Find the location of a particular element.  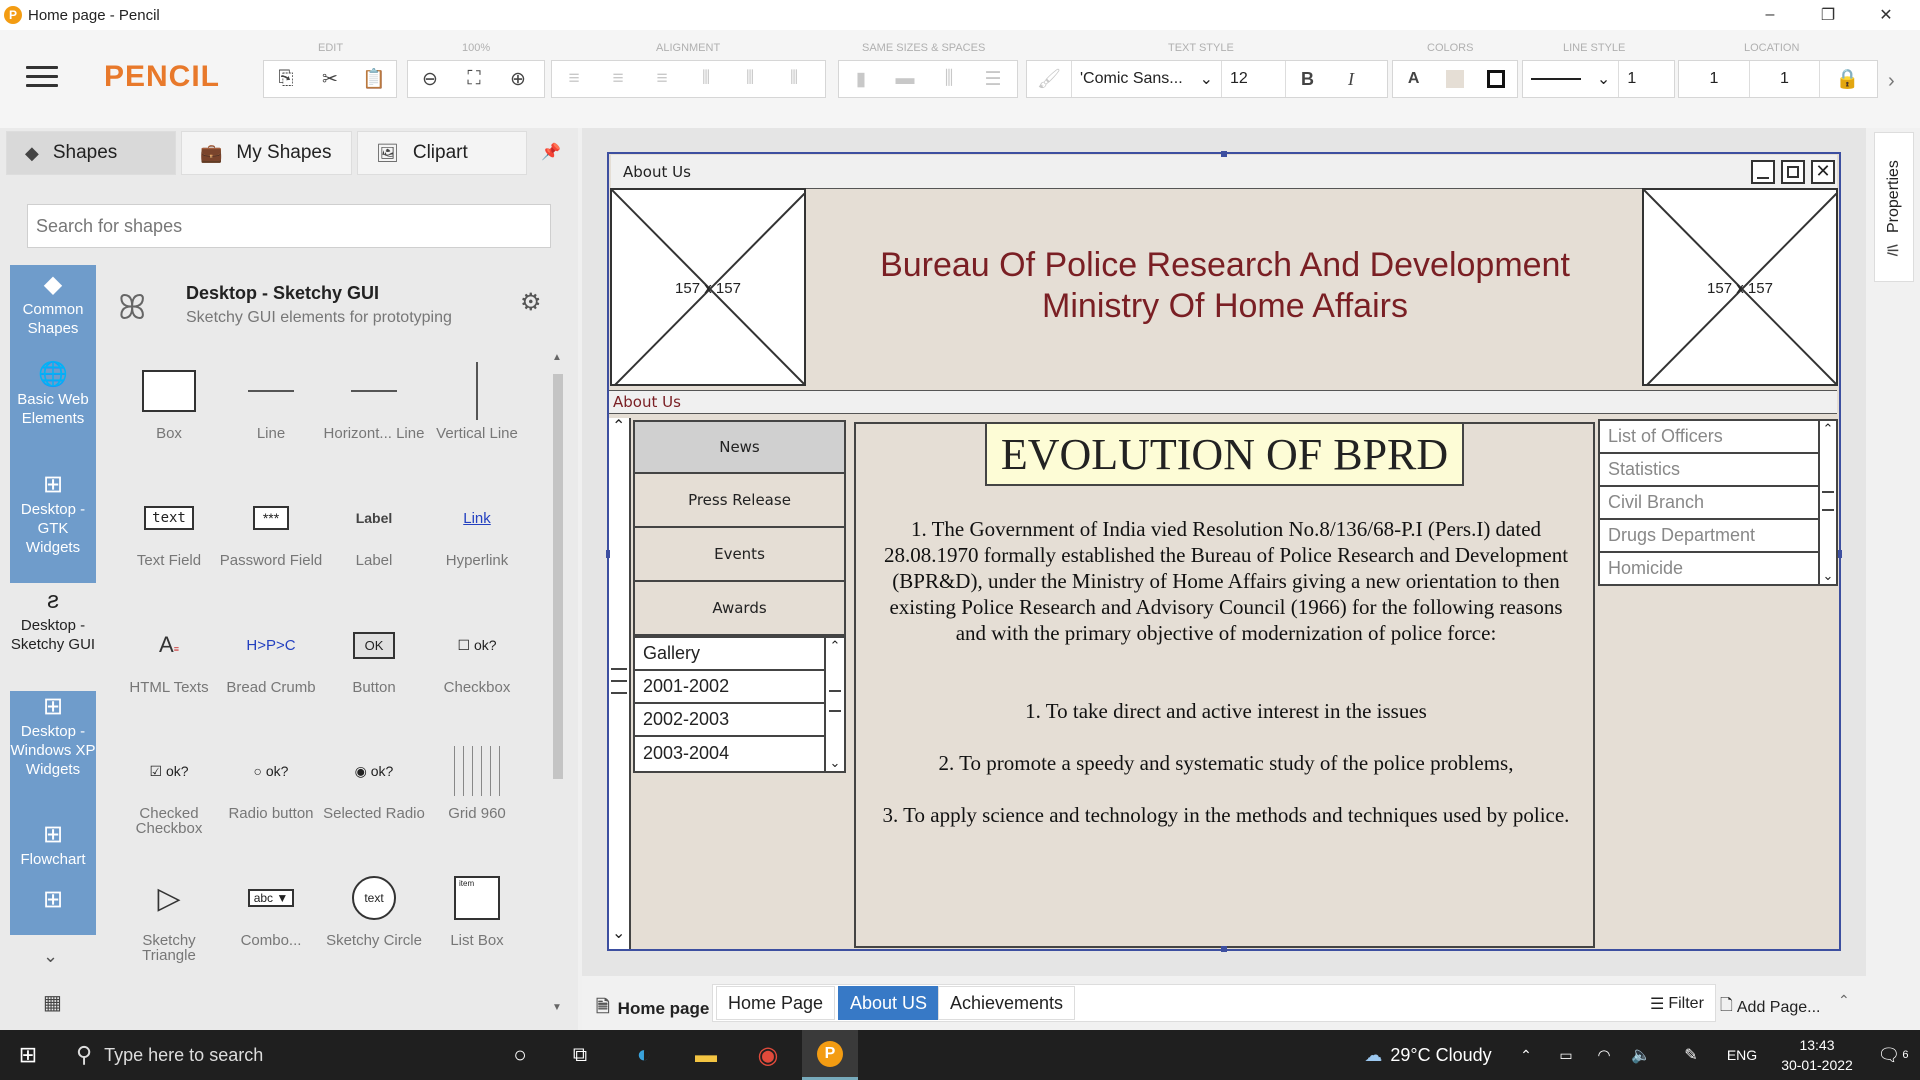

shape-radio-button: ○ ok? Radio button is located at coordinates (271, 778).